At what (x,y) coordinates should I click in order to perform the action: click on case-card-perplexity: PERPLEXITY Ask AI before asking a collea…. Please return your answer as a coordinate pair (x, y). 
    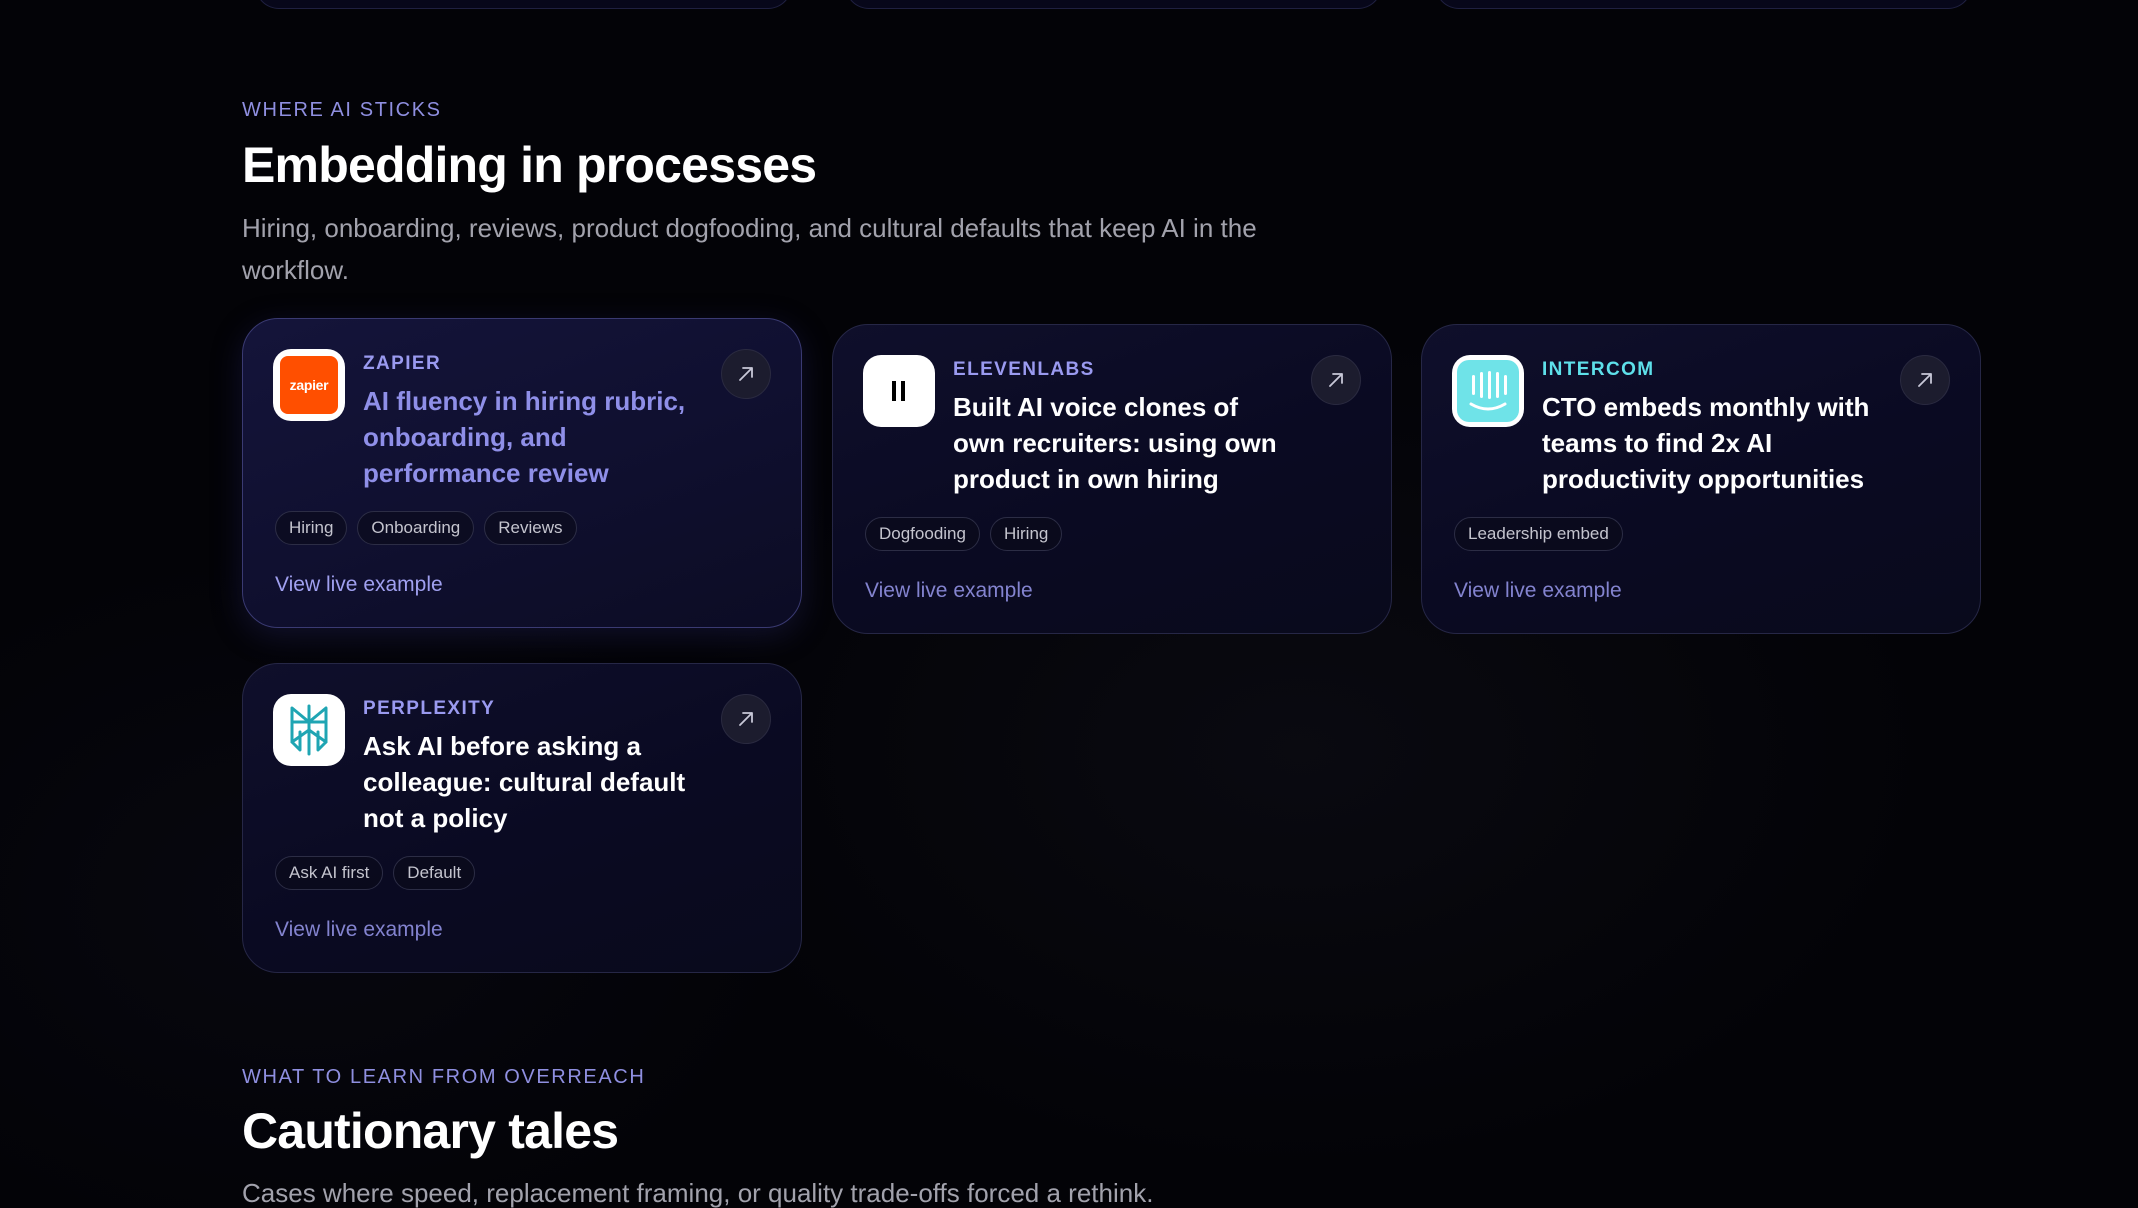
    Looking at the image, I should click on (522, 818).